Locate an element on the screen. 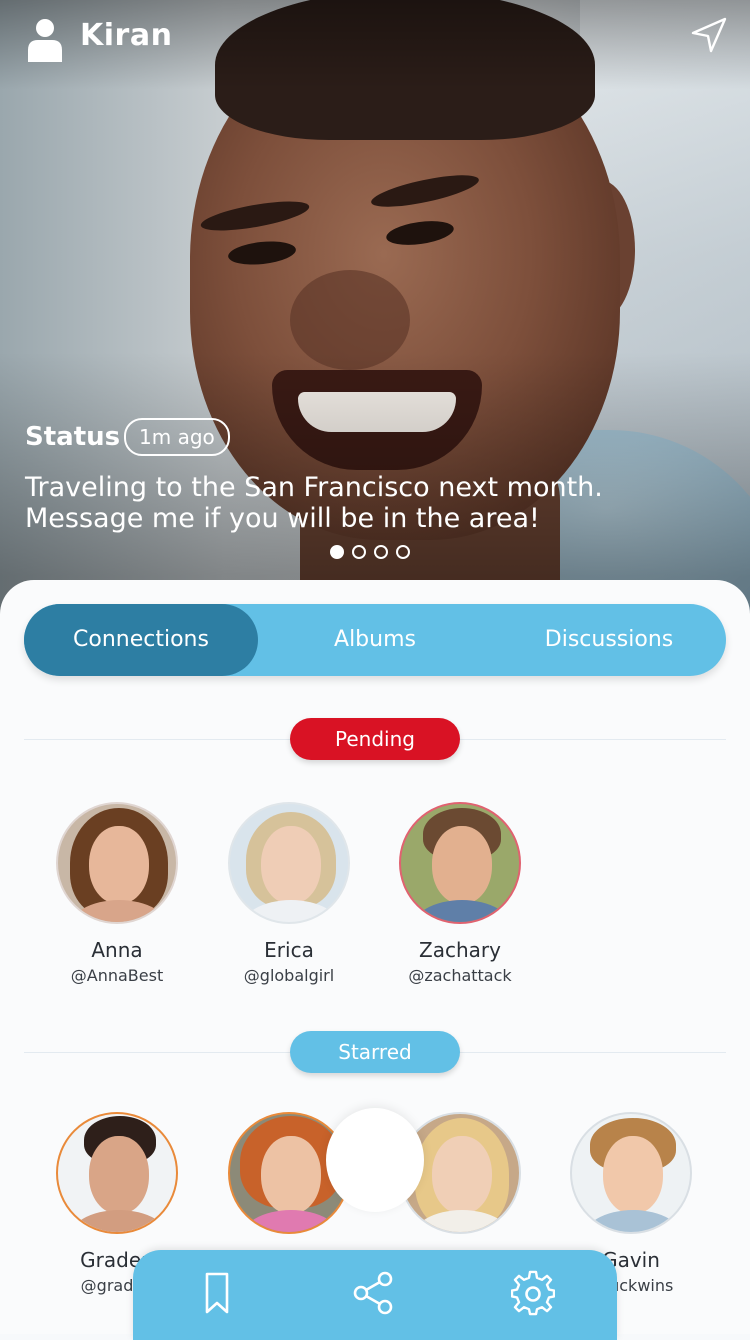  status-message-line: Message me if you will be in the area! is located at coordinates (282, 518).